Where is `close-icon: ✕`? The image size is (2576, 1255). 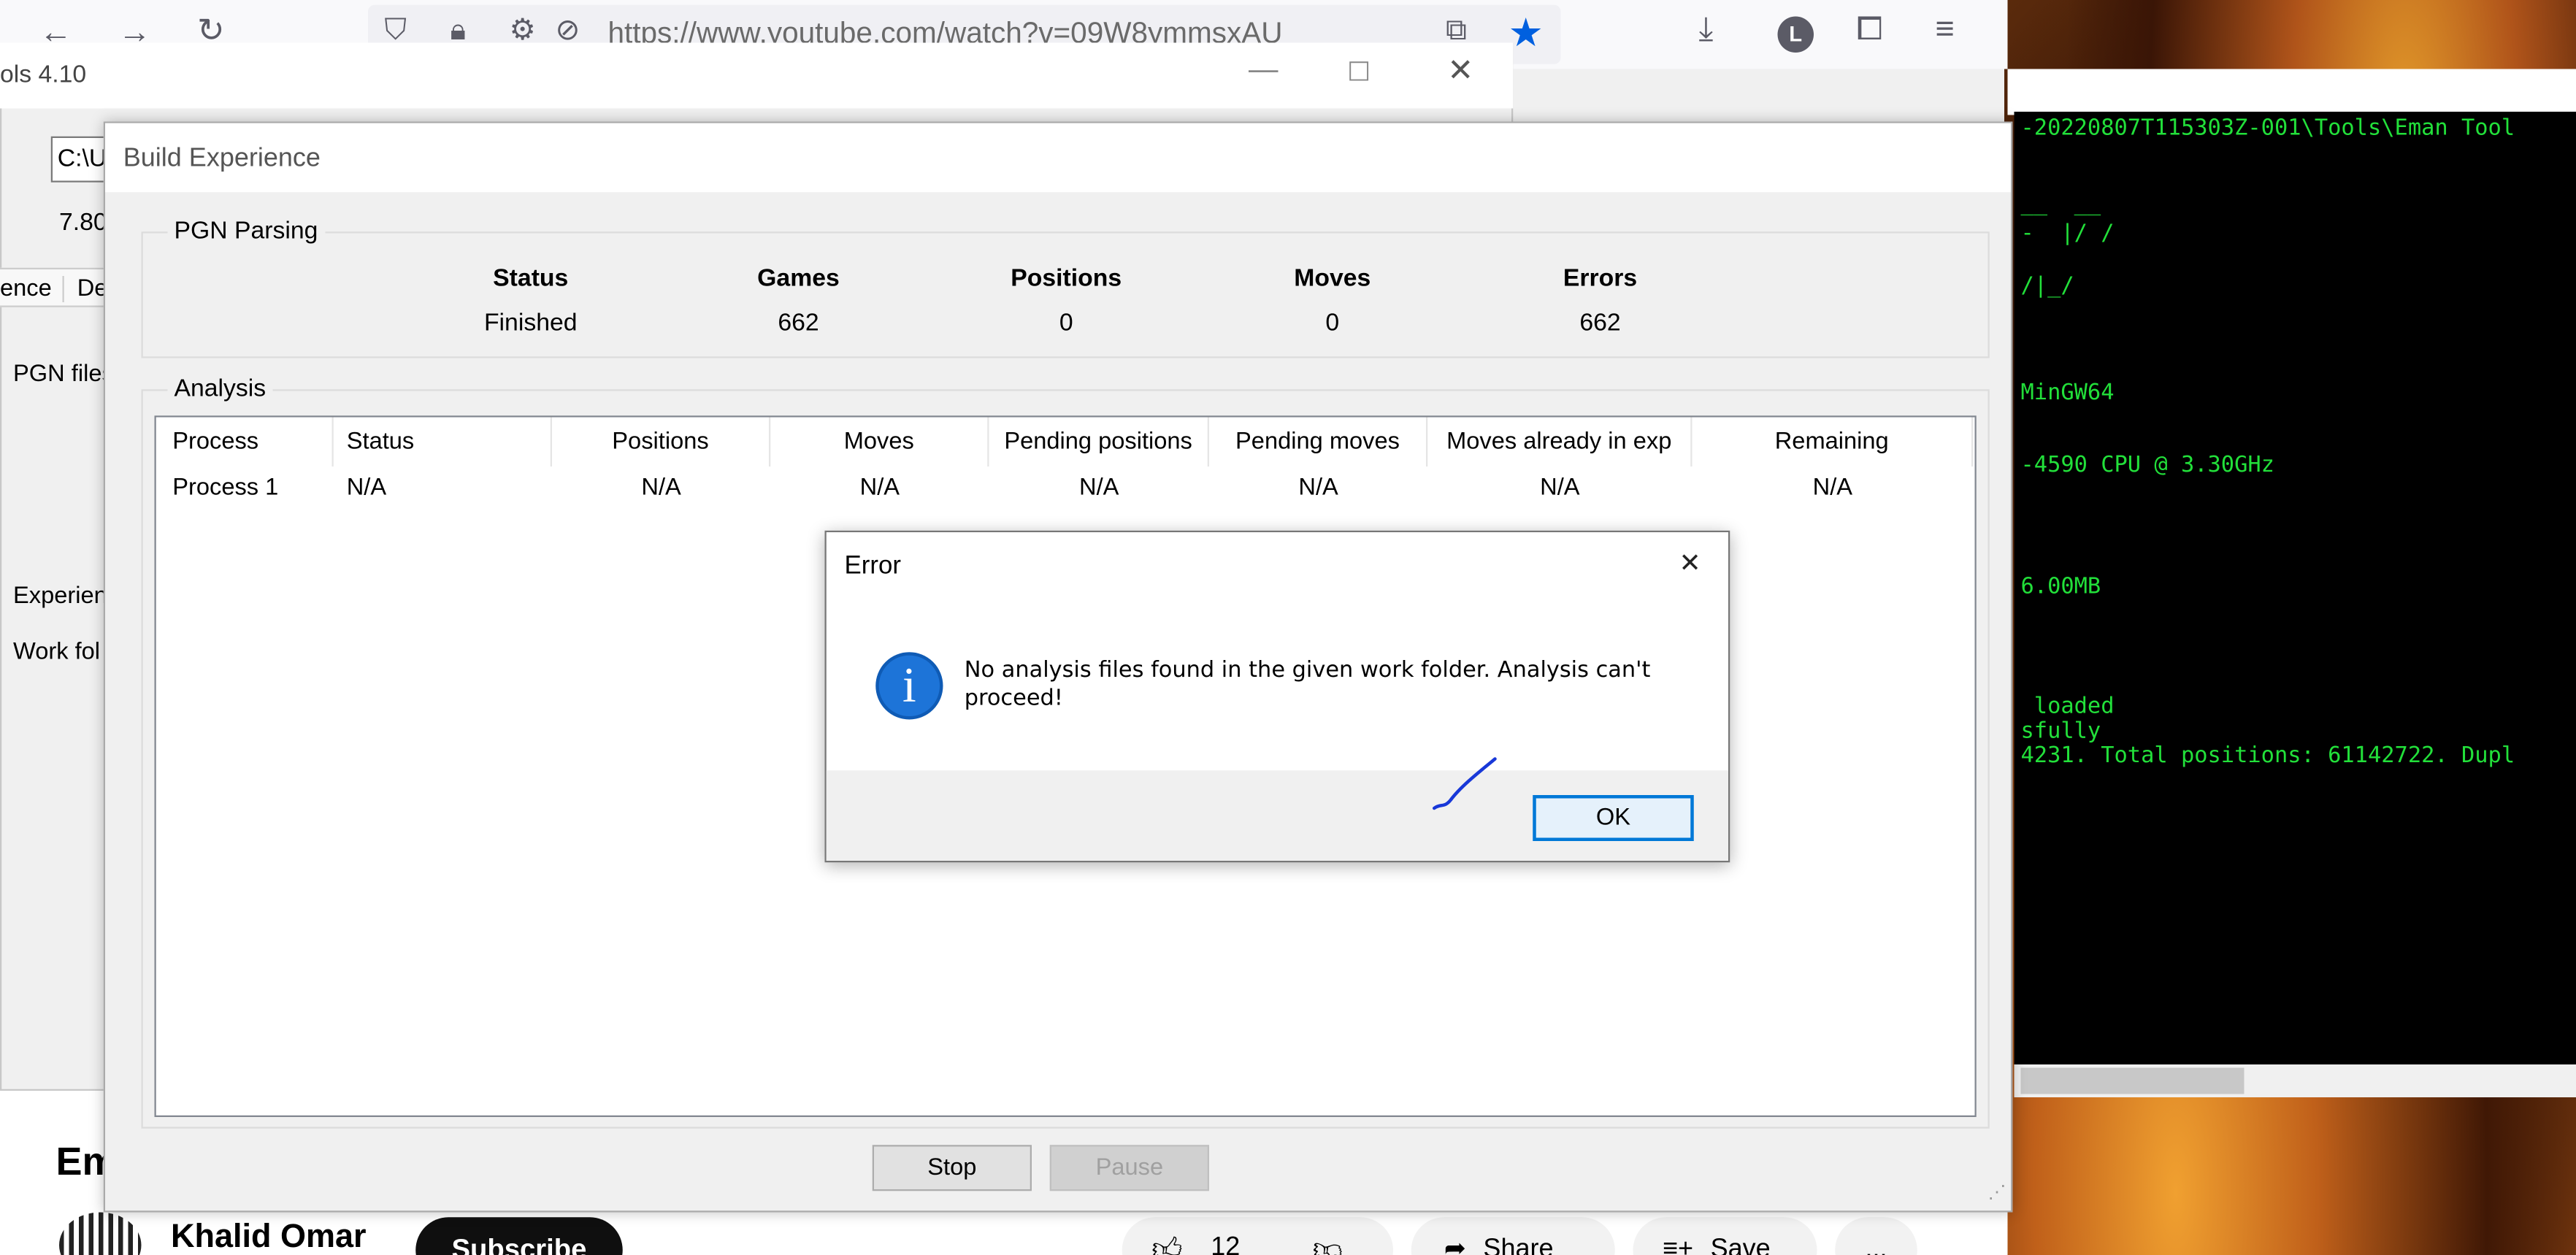
close-icon: ✕ is located at coordinates (1460, 72).